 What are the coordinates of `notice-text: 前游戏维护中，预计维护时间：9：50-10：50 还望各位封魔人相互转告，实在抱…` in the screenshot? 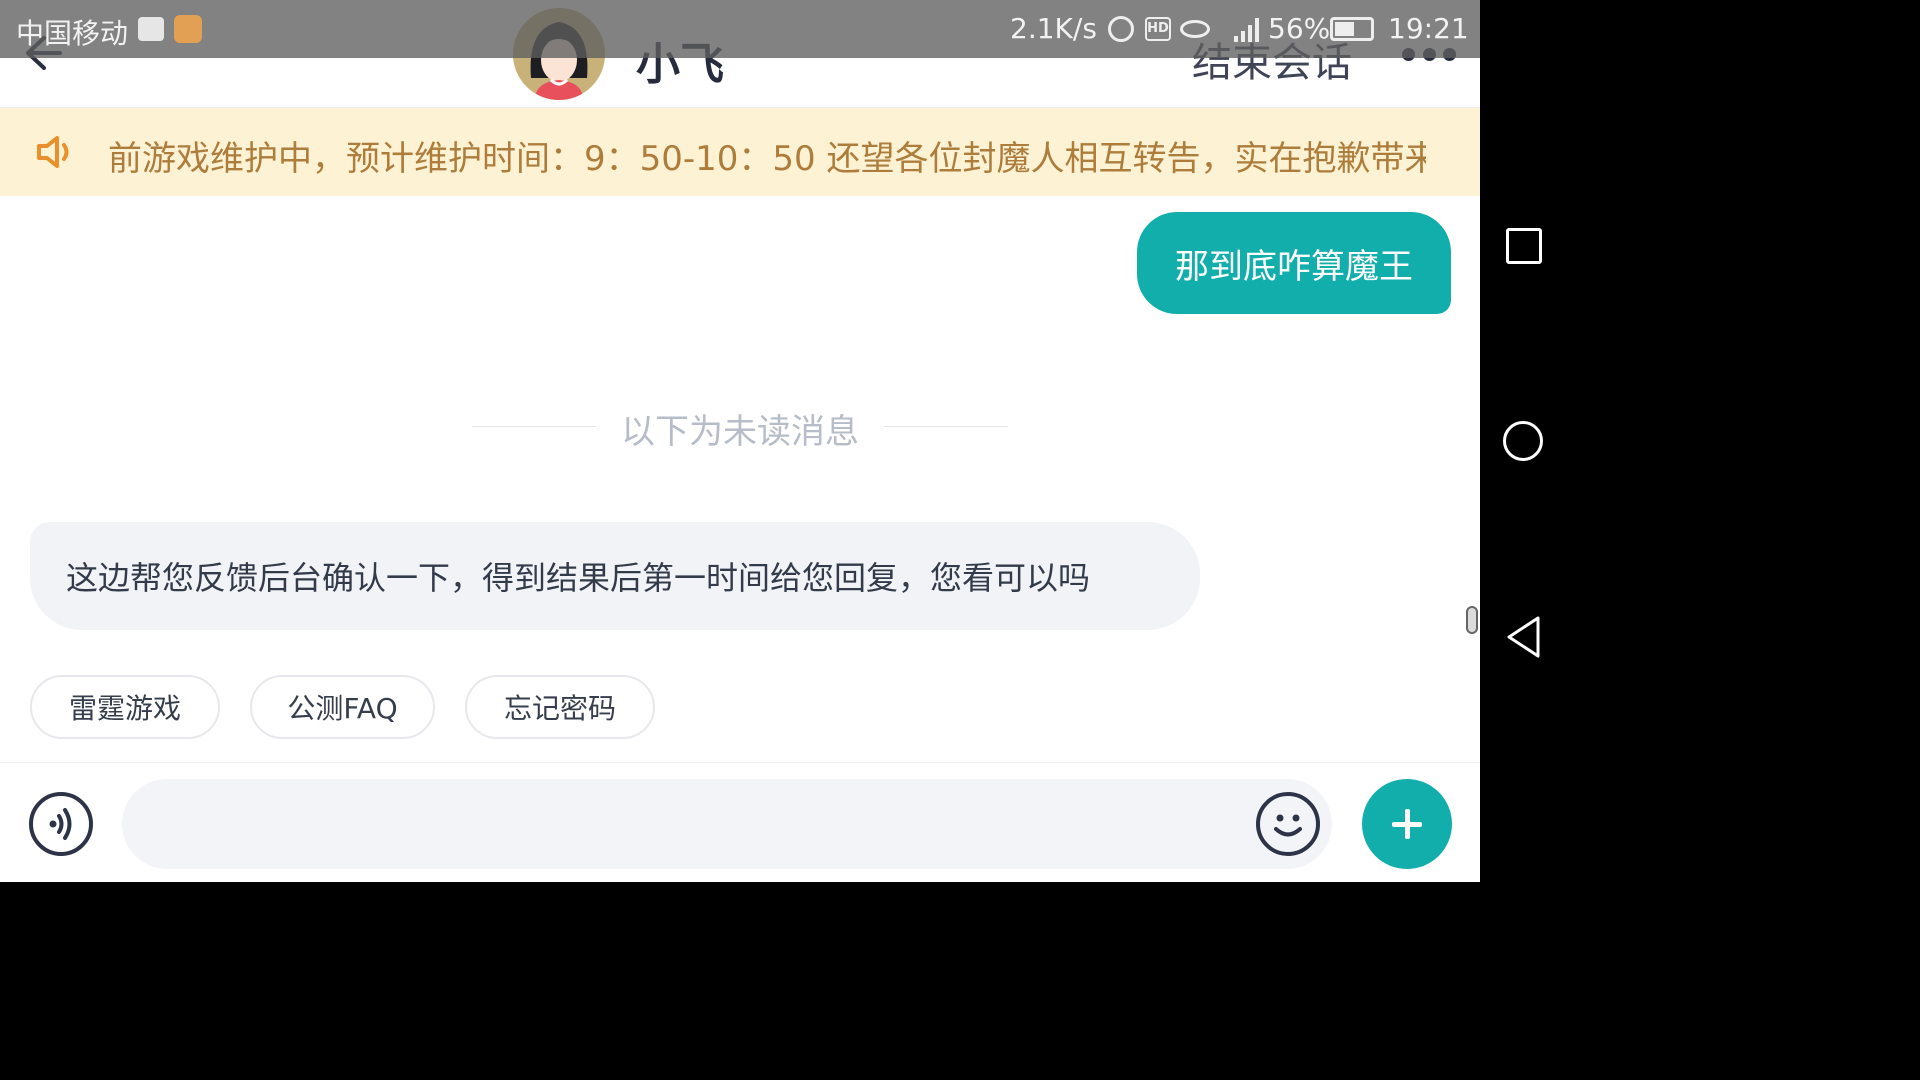 It's located at (767, 159).